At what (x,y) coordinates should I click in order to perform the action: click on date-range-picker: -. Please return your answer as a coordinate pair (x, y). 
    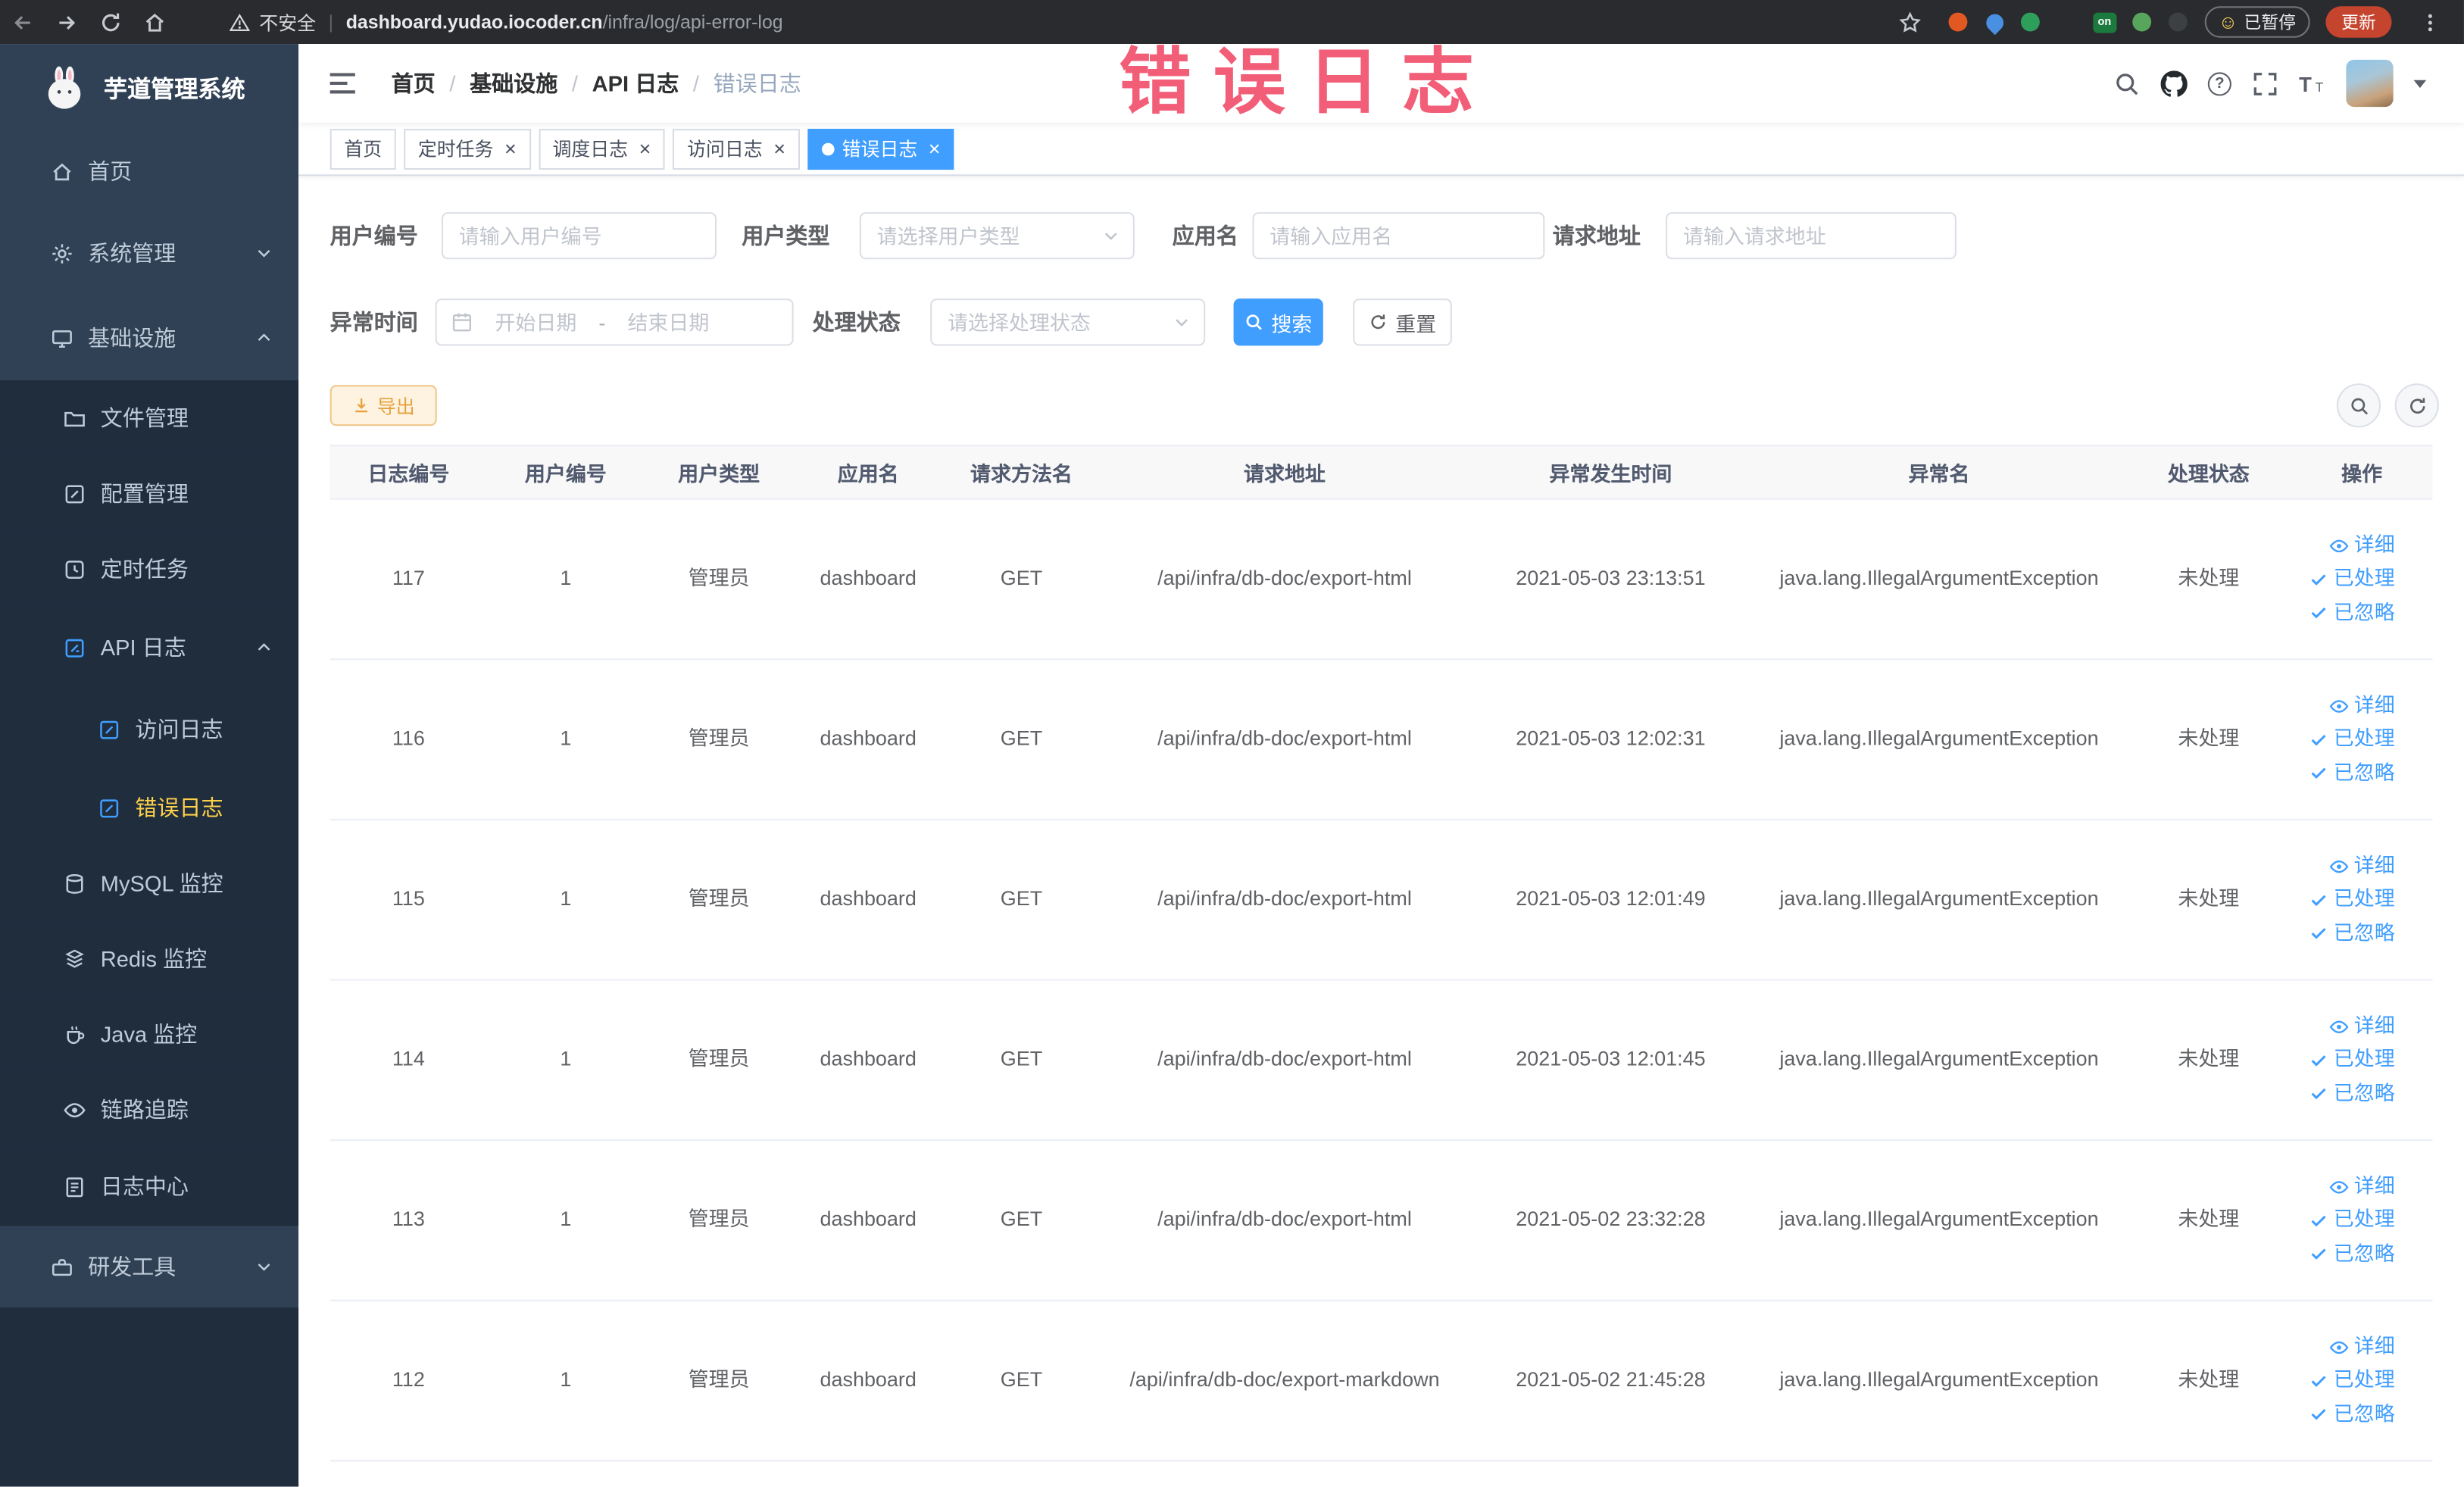
    Looking at the image, I should click on (614, 322).